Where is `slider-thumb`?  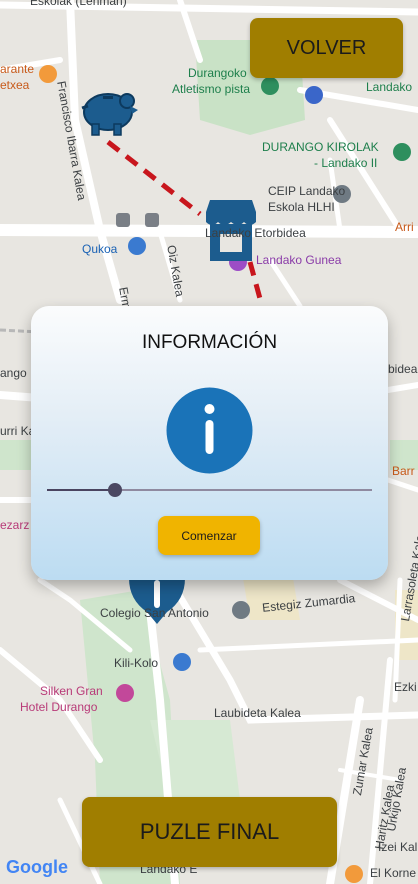 slider-thumb is located at coordinates (115, 490).